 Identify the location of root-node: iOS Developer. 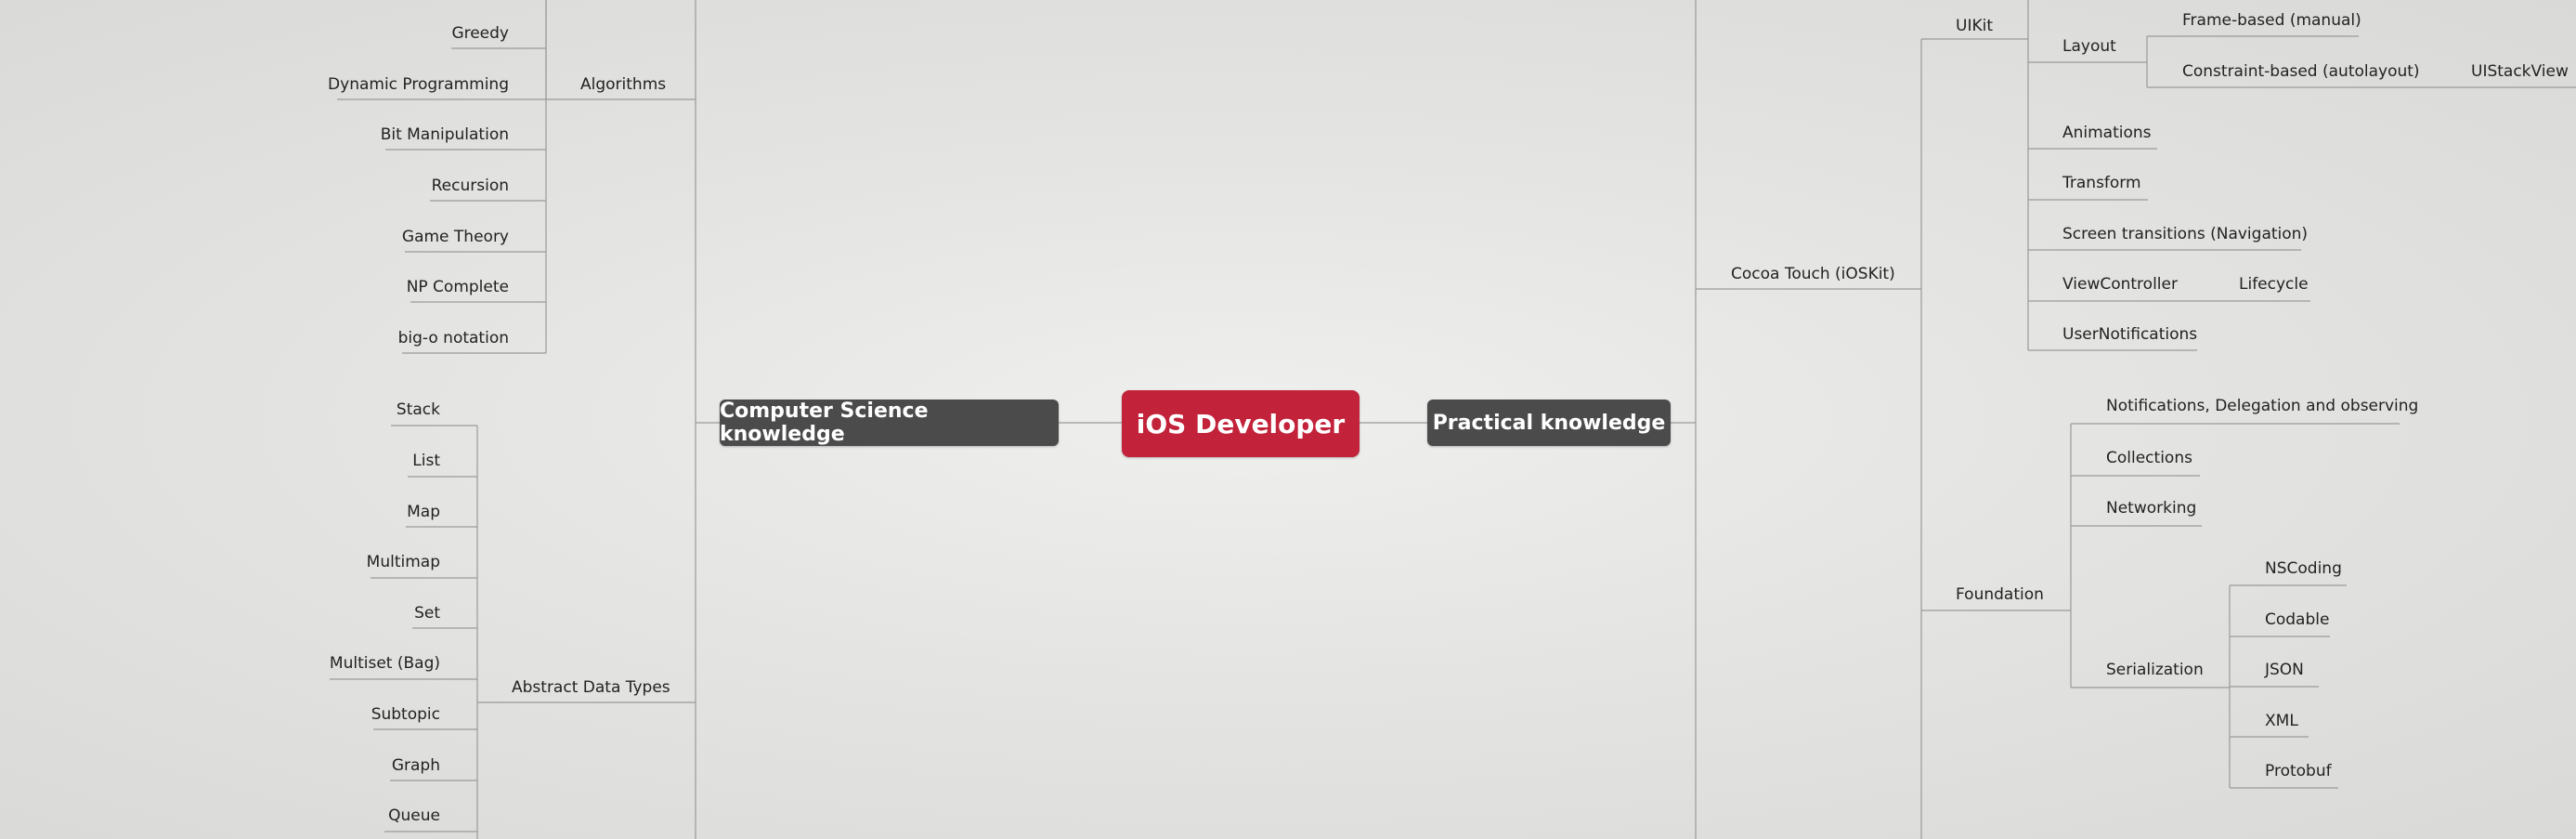
(1241, 423).